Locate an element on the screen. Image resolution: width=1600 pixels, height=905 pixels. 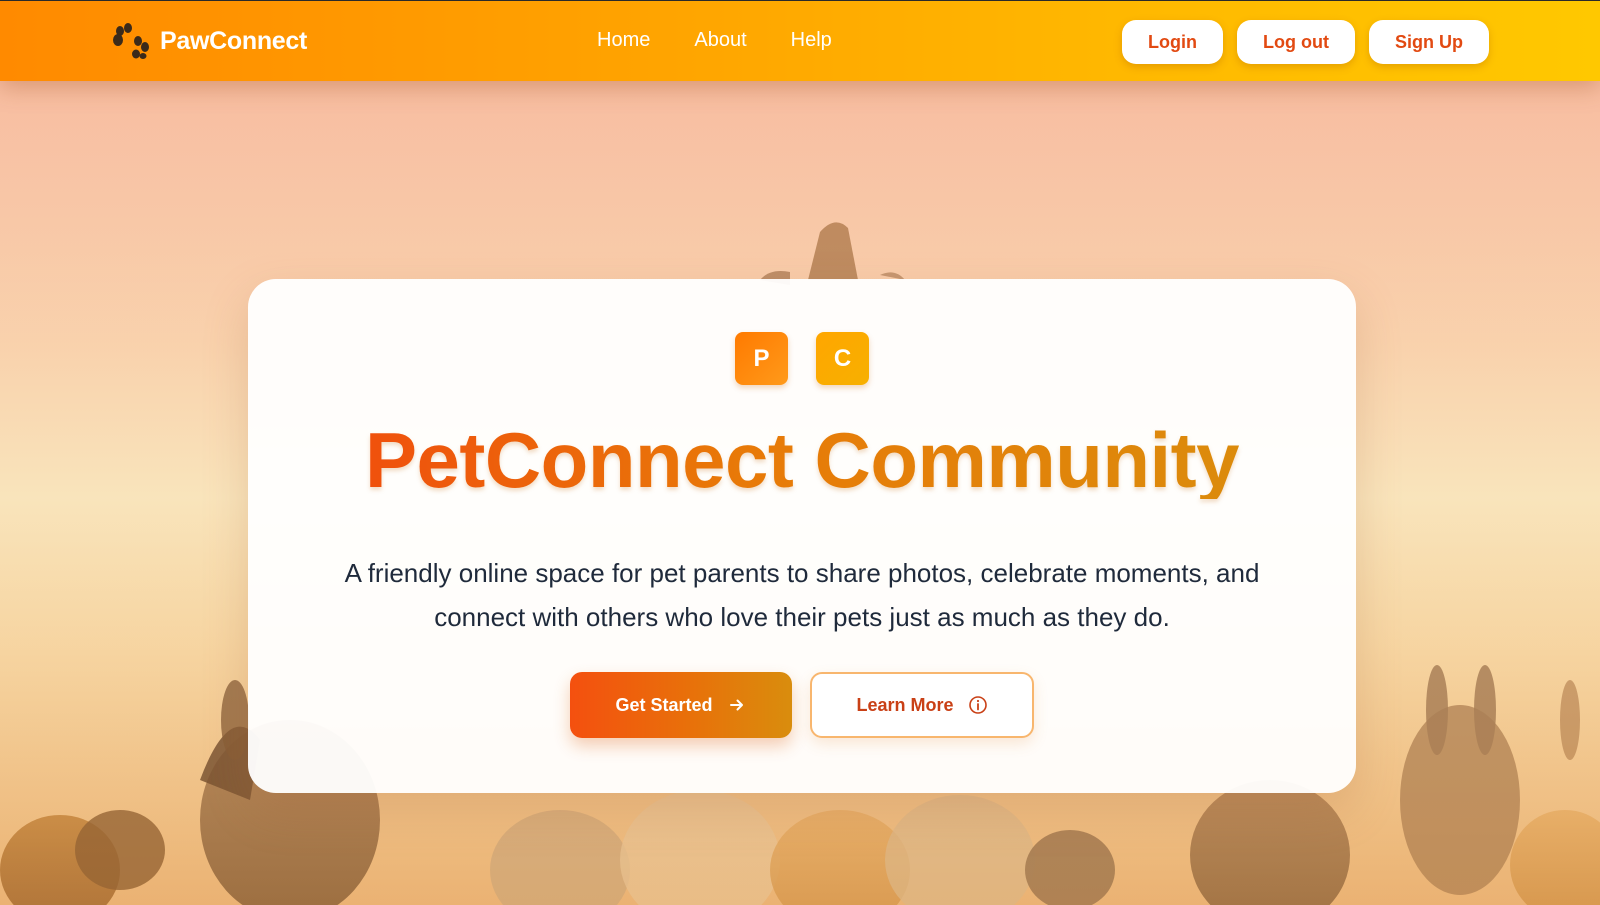
nav-actions: Login Log out Sign Up is located at coordinates (1305, 42).